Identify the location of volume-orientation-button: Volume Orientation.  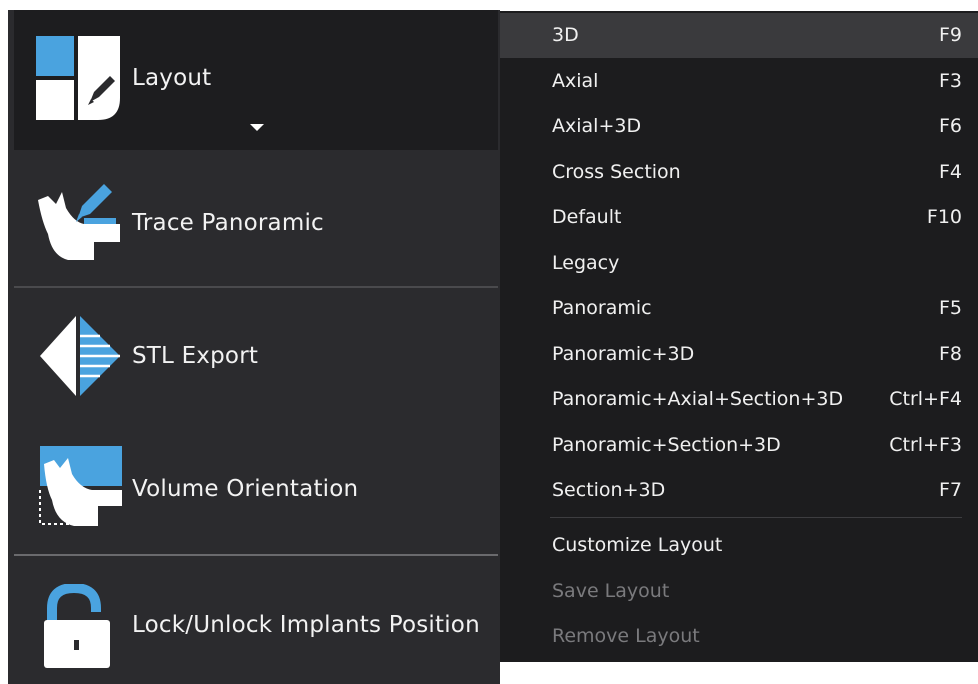
(256, 487).